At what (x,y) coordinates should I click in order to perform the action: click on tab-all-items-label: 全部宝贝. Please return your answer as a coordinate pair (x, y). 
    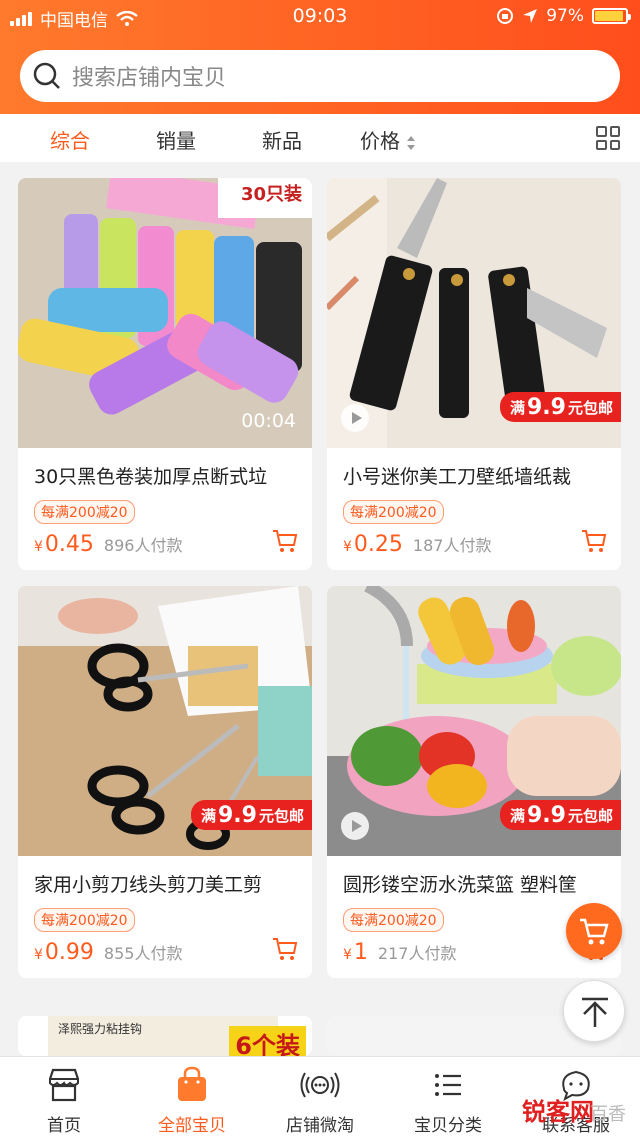
    Looking at the image, I should click on (192, 1126).